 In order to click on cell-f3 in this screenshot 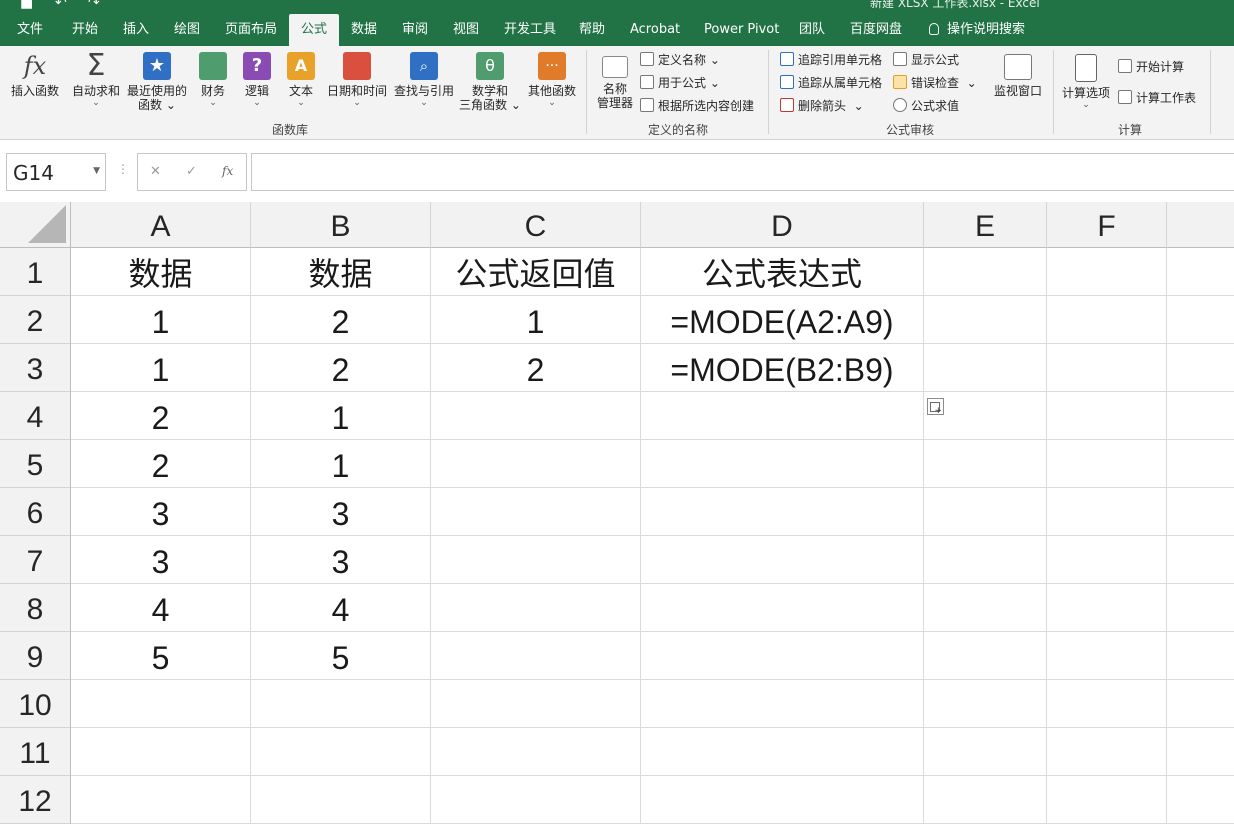, I will do `click(1107, 368)`.